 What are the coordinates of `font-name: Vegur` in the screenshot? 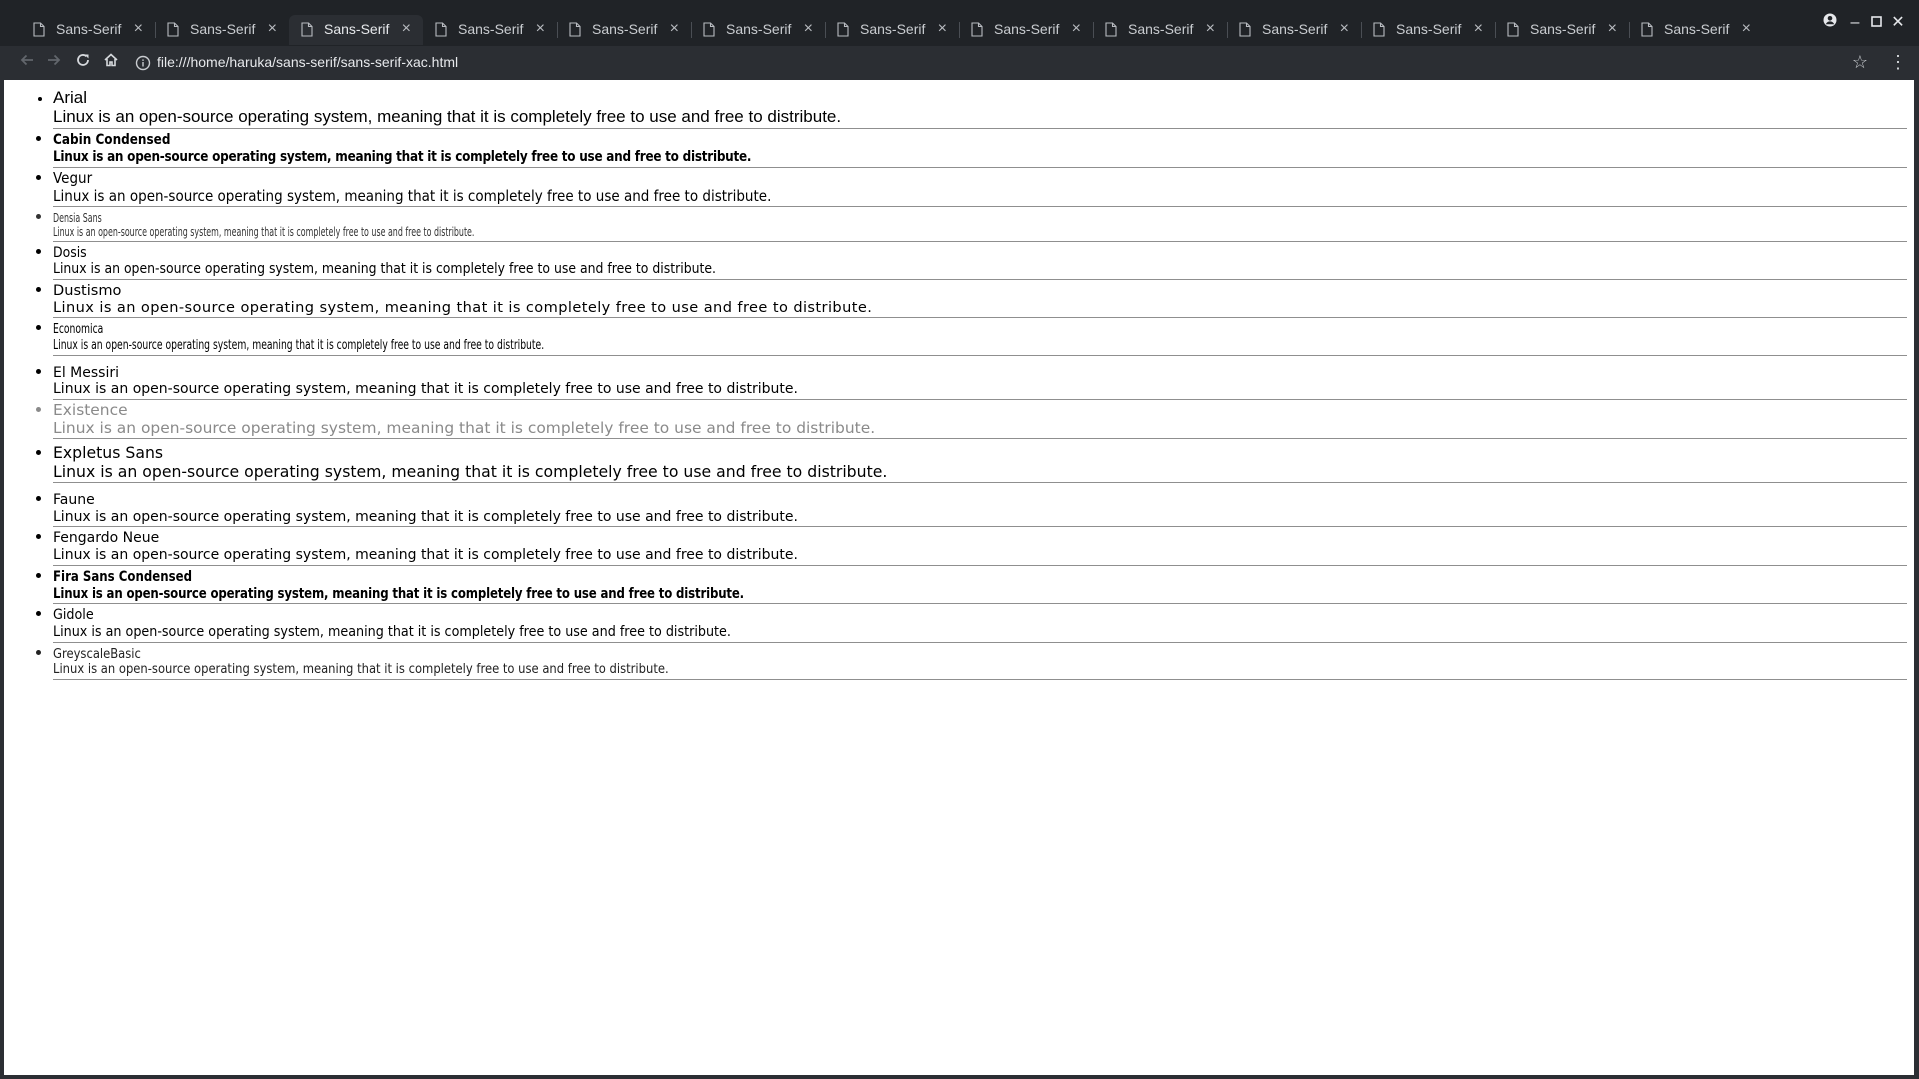 It's located at (73, 177).